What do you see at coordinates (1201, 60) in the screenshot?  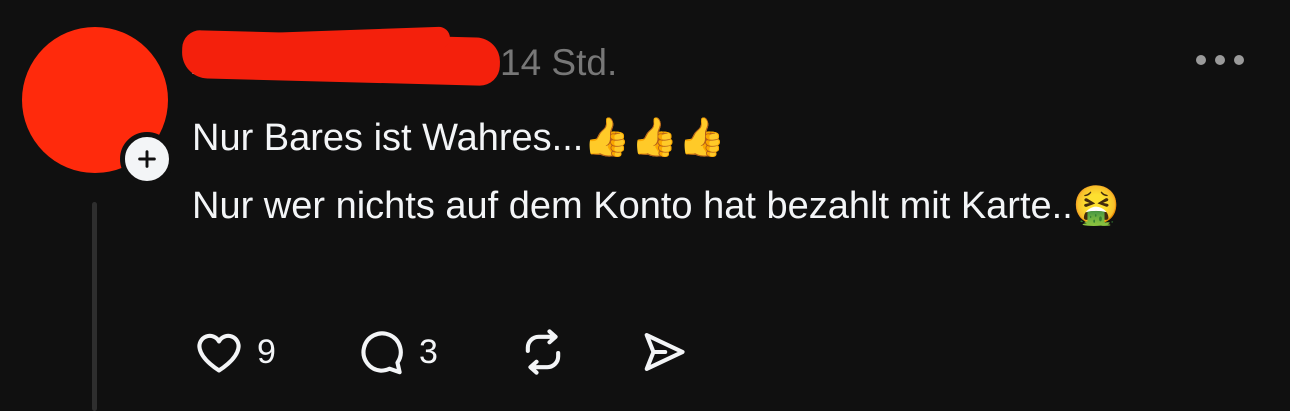 I see `more-horizontal-icon` at bounding box center [1201, 60].